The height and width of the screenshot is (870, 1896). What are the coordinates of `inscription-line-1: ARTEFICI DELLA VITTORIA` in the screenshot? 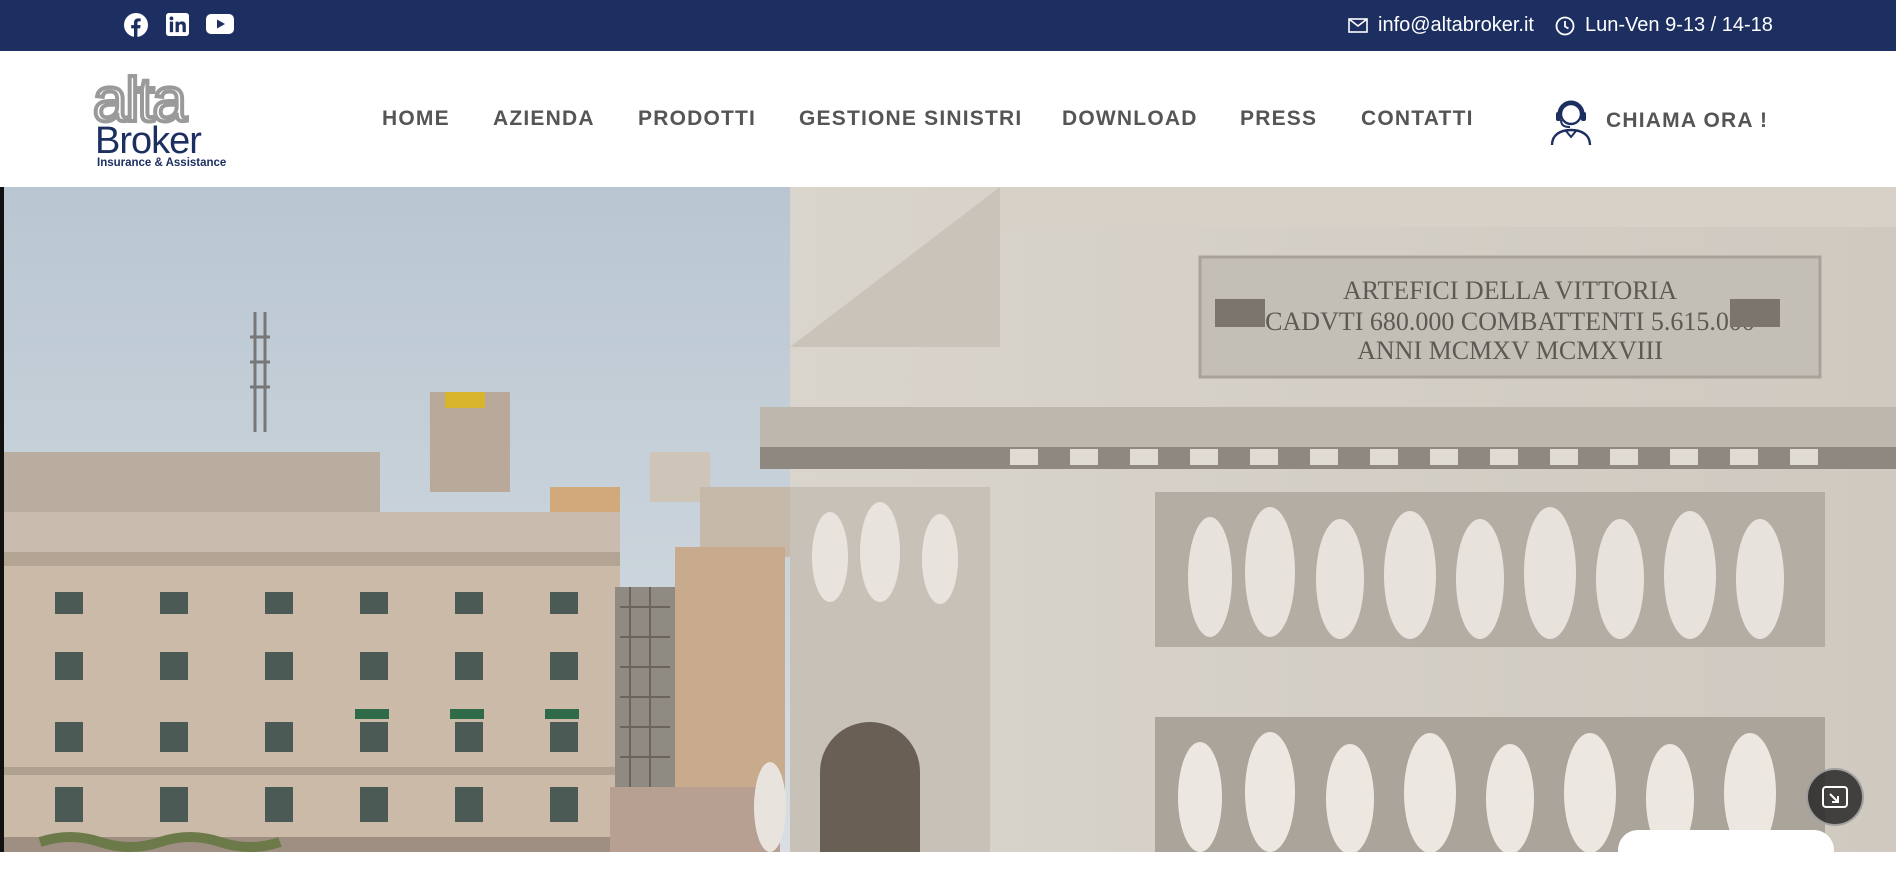 It's located at (1510, 290).